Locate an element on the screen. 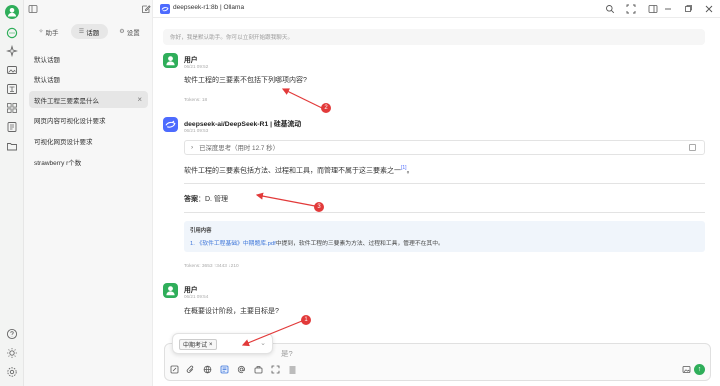 The image size is (720, 386). close-icon: × is located at coordinates (139, 99).